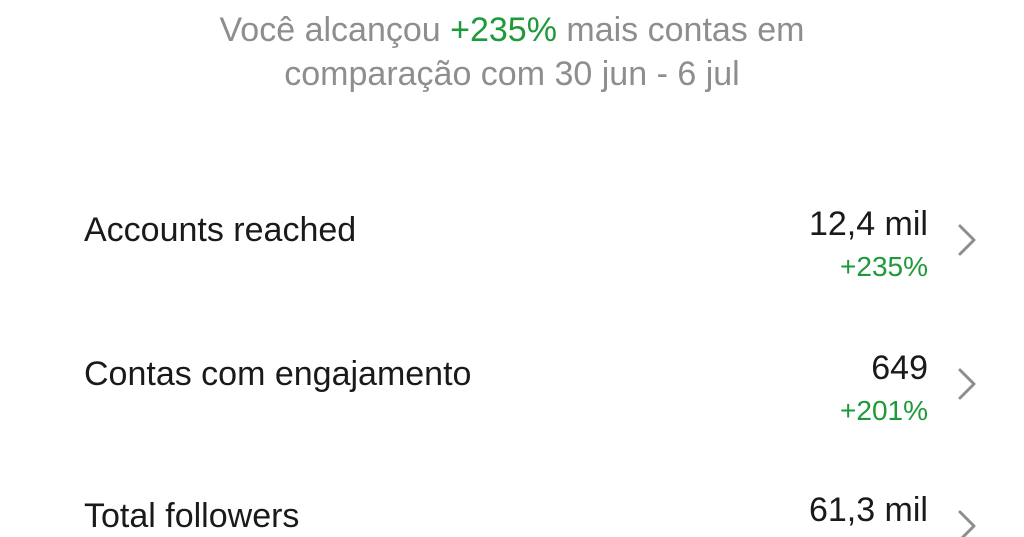  What do you see at coordinates (884, 266) in the screenshot?
I see `metric-change: +235%` at bounding box center [884, 266].